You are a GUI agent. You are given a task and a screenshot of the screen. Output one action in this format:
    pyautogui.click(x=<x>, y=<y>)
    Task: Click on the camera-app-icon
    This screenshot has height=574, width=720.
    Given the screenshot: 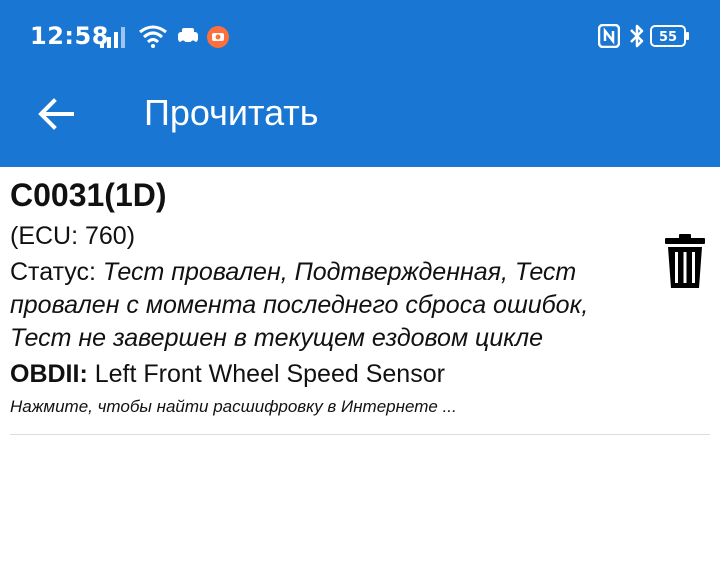 What is the action you would take?
    pyautogui.click(x=218, y=37)
    